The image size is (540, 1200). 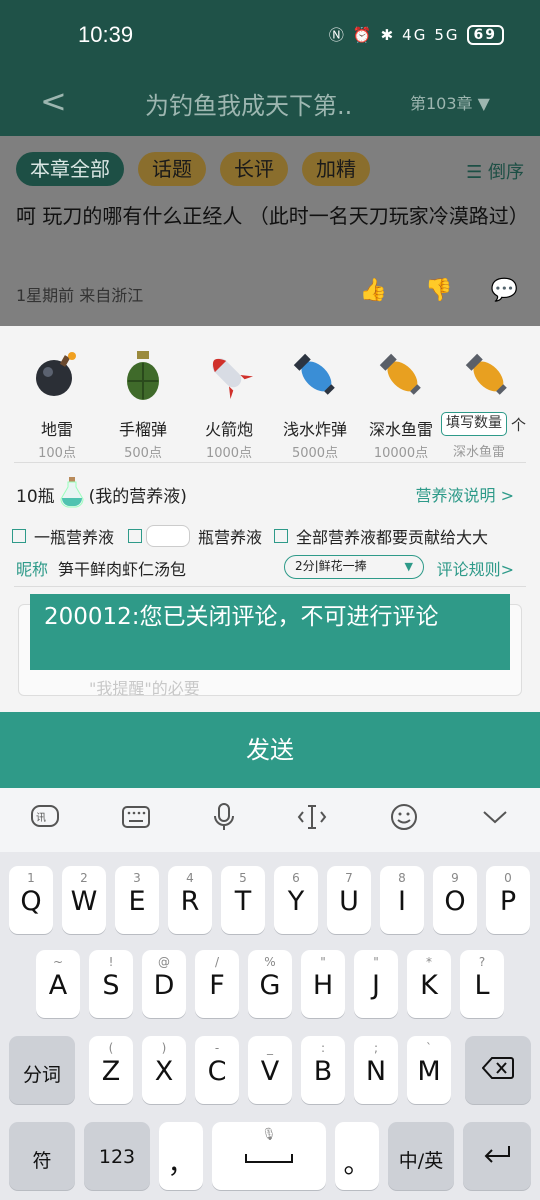 I want to click on key-letter: B, so click(x=323, y=1071).